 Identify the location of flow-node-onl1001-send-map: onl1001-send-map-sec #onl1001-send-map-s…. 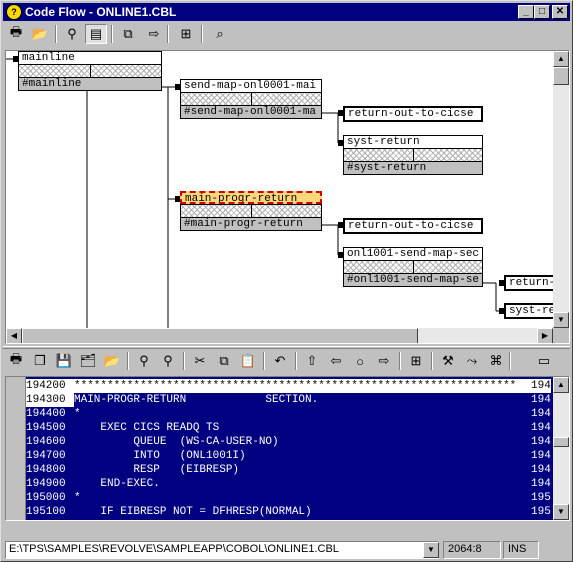
(413, 267).